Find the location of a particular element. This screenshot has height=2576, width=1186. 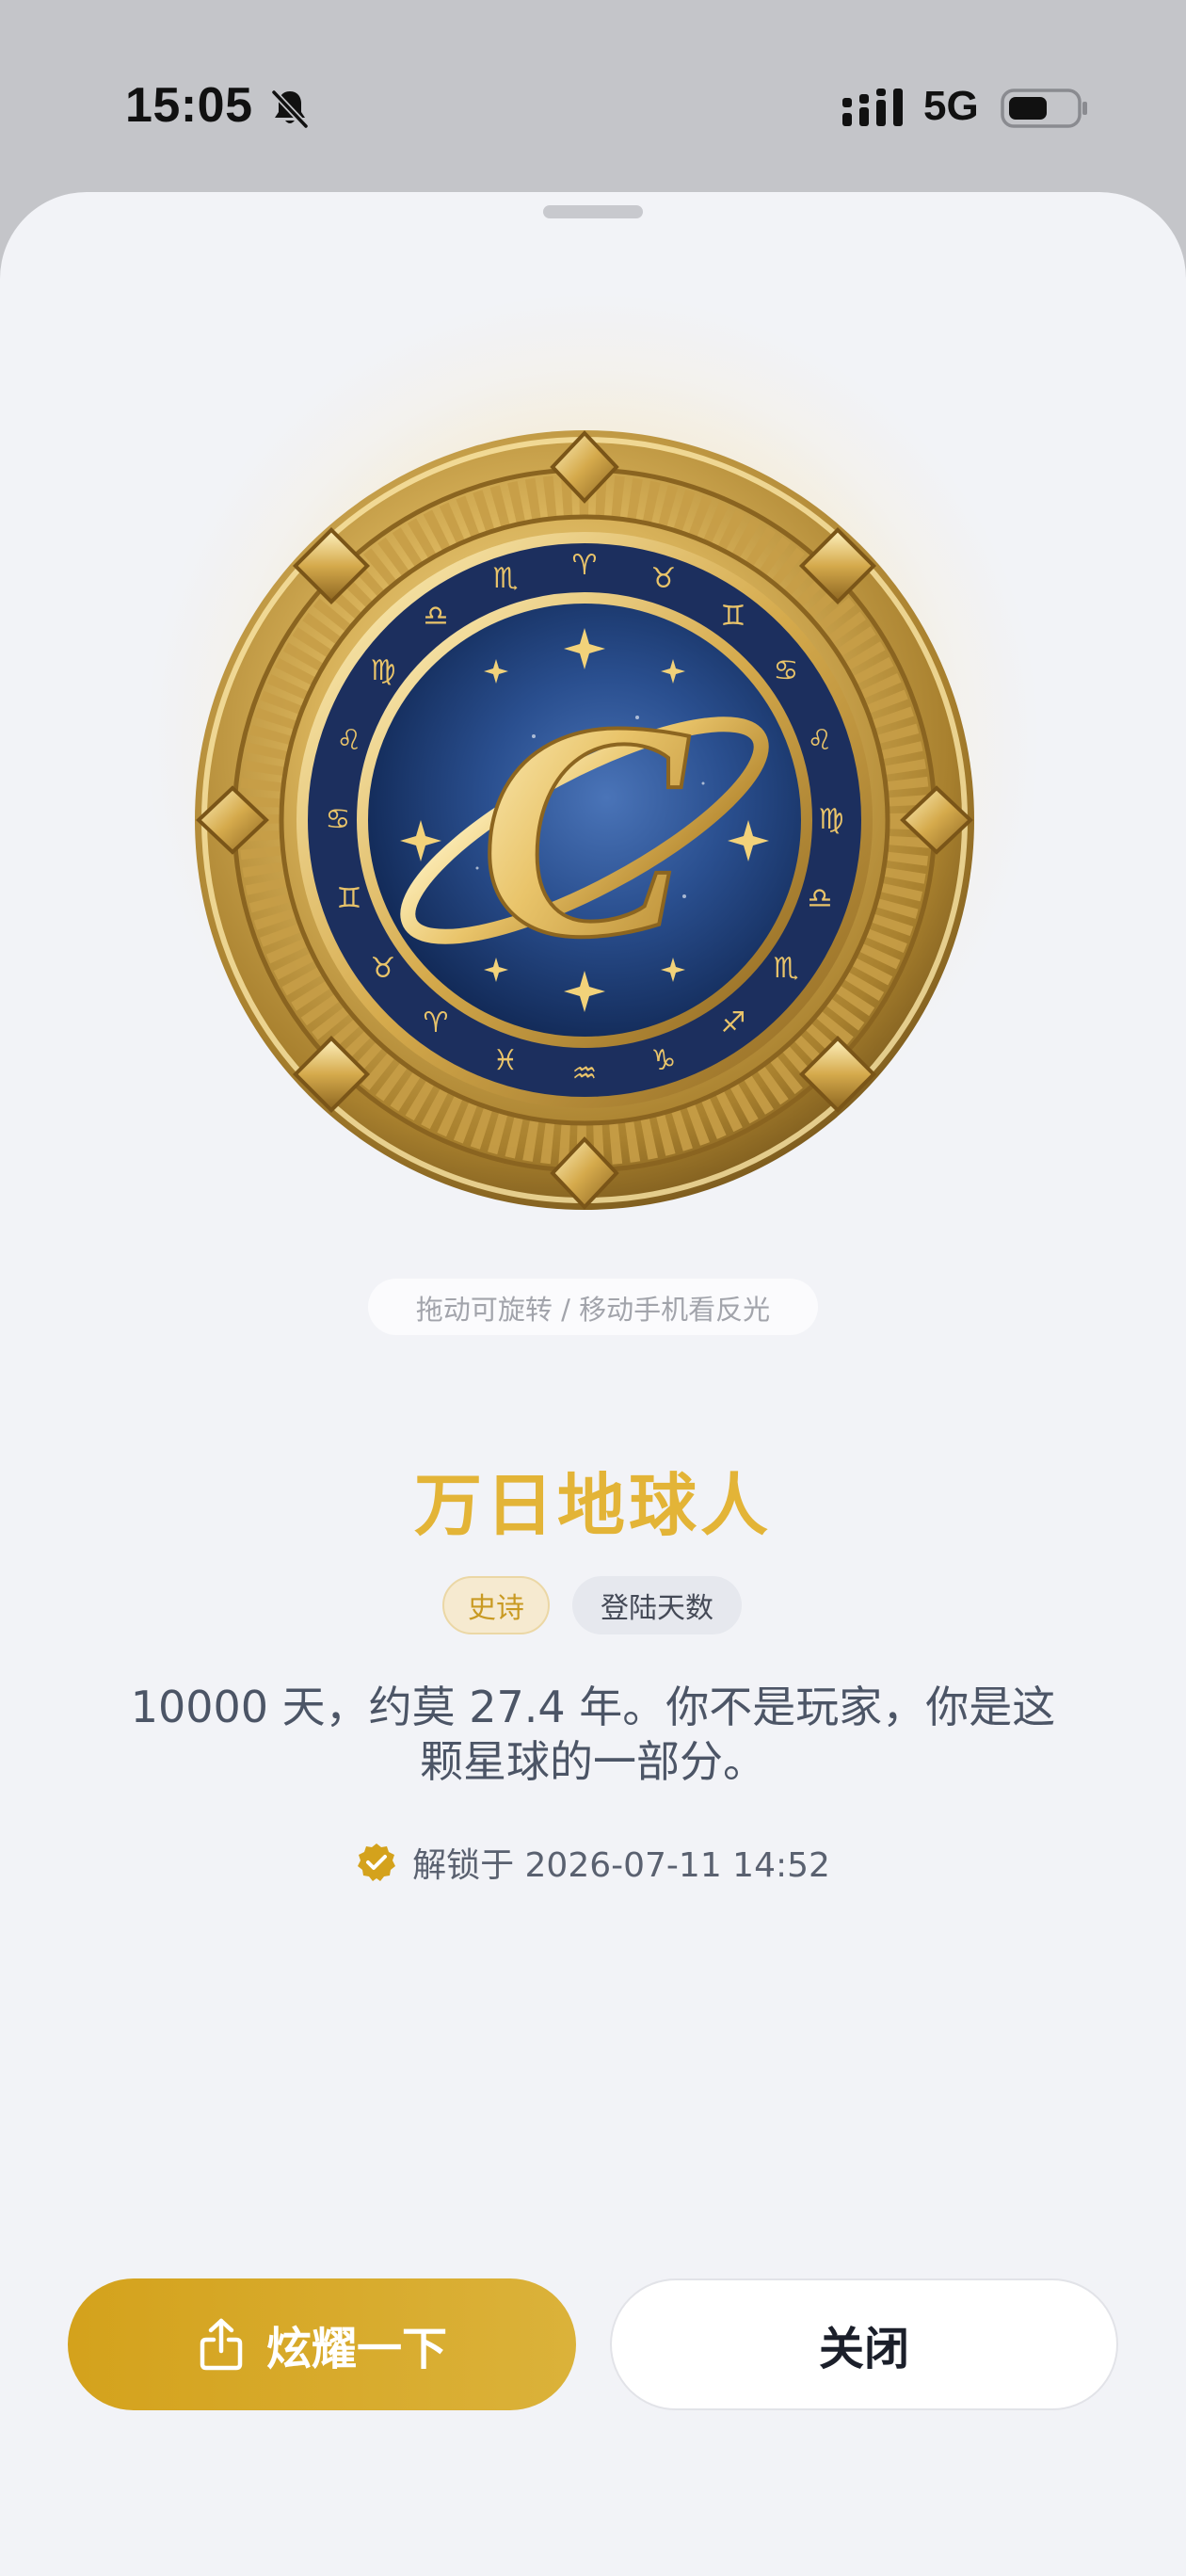

share-button-label: 炫耀一下 is located at coordinates (356, 2349).